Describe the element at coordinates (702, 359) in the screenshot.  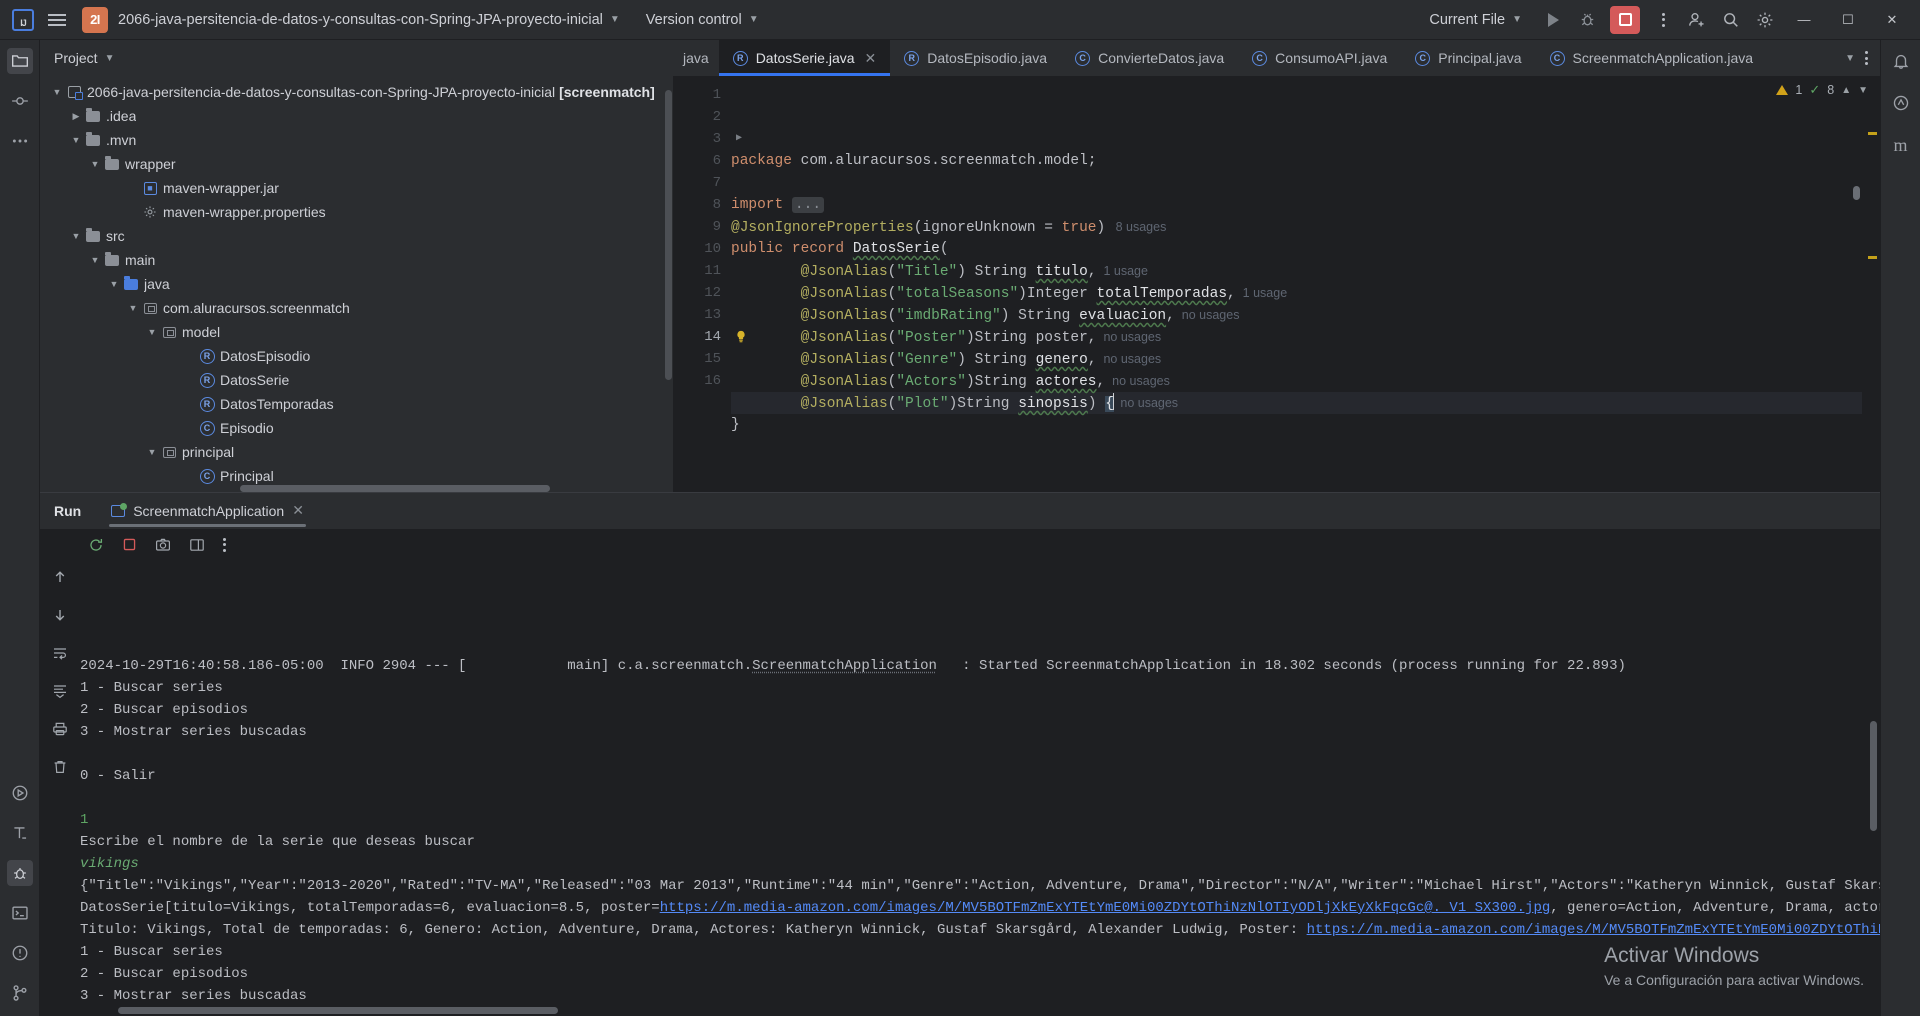
I see `gutter-line-number: 15` at that location.